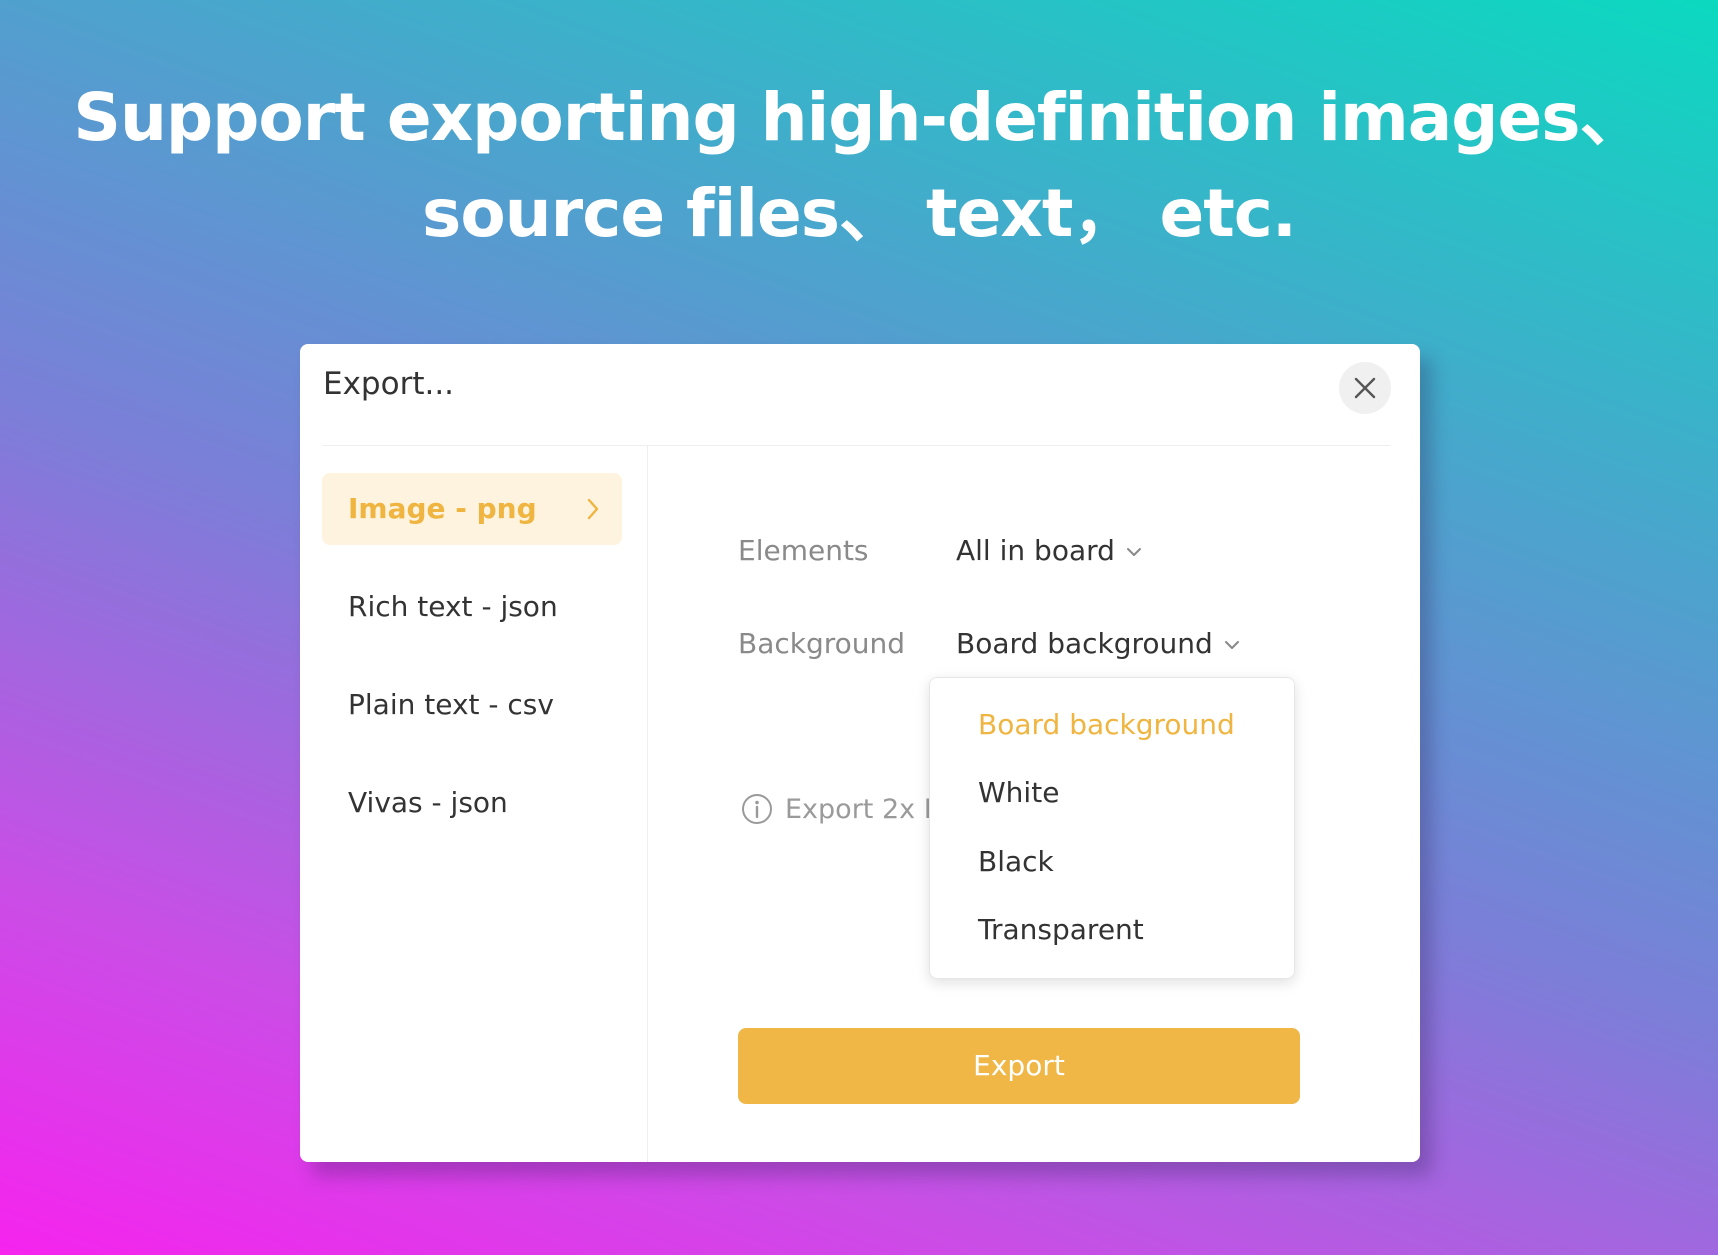 The width and height of the screenshot is (1718, 1255). What do you see at coordinates (1112, 828) in the screenshot?
I see `background-dropdown: Board background White Black Transparent` at bounding box center [1112, 828].